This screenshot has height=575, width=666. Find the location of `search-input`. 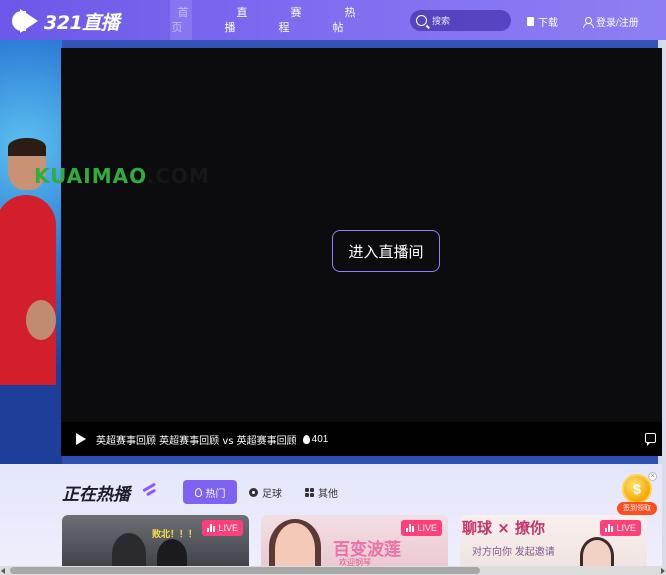

search-input is located at coordinates (467, 20).